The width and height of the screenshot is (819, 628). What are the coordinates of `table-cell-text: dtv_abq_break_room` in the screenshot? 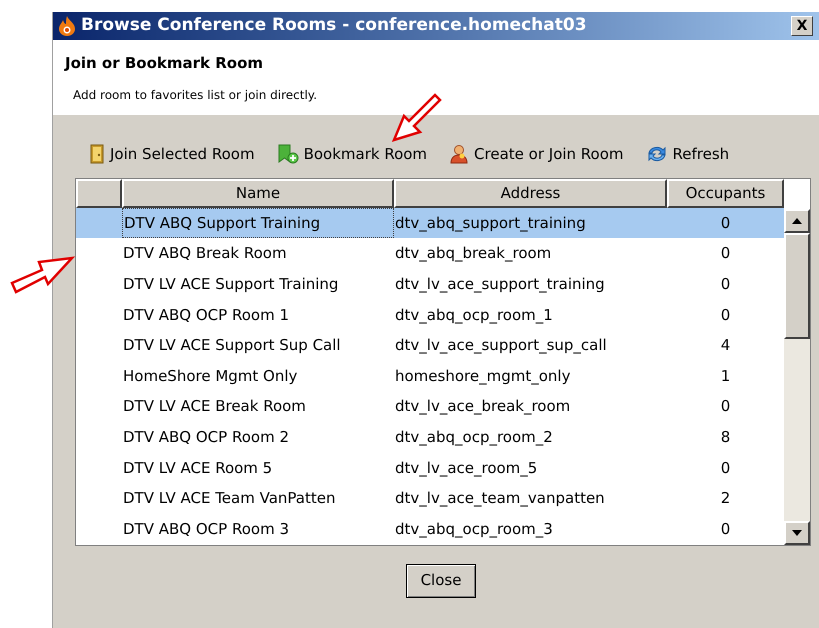 It's located at (473, 253).